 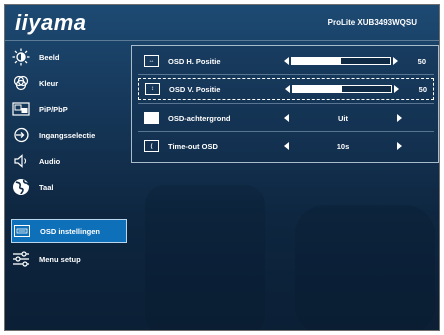 I want to click on menu-item-taal: Taal, so click(x=69, y=187).